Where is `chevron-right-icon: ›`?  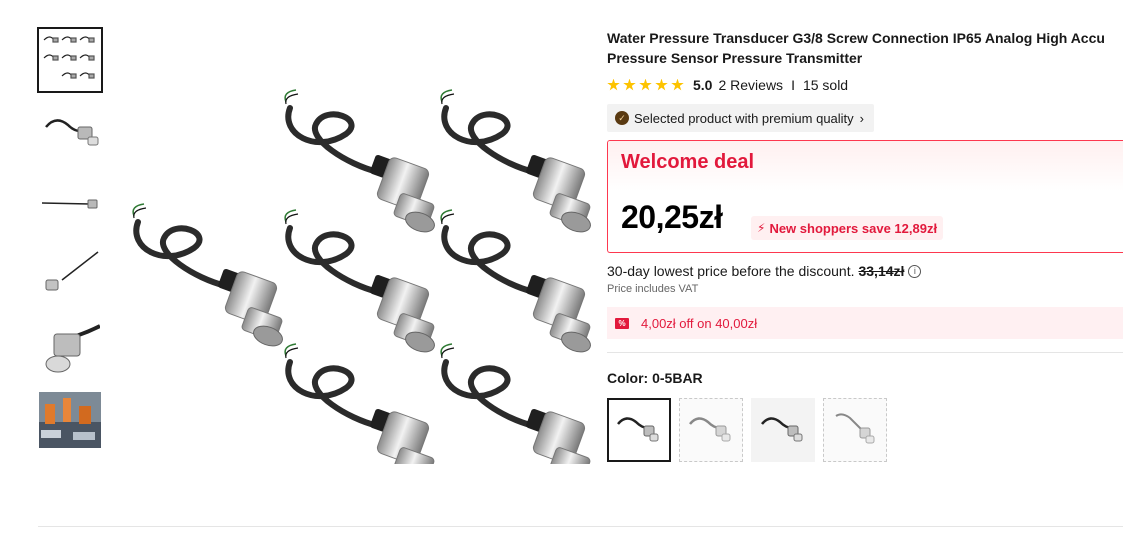 chevron-right-icon: › is located at coordinates (862, 118).